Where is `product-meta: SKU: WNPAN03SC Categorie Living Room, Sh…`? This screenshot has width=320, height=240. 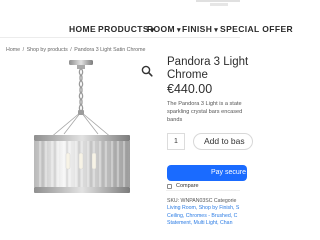
product-meta: SKU: WNPAN03SC Categorie Living Room, Sh… is located at coordinates (207, 212).